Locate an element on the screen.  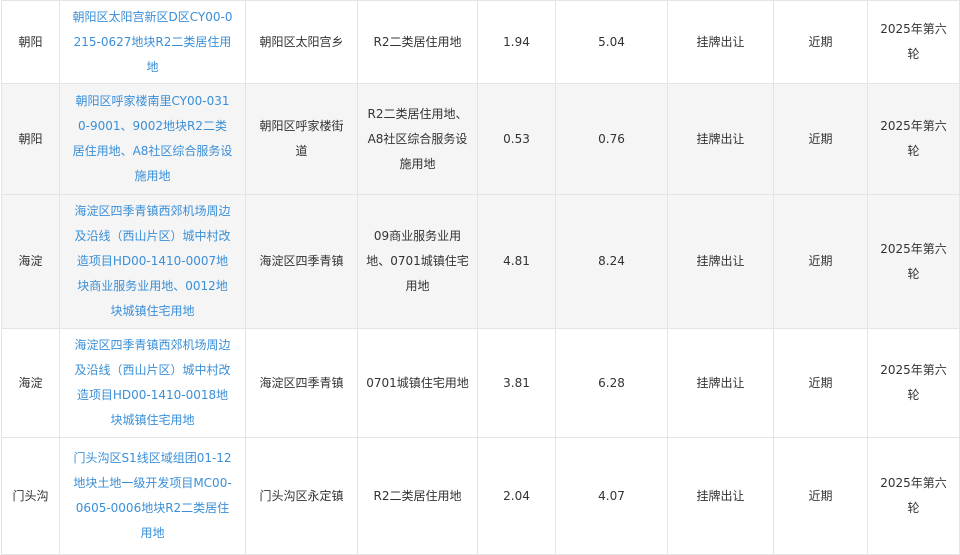
build-area-cell: 4.07 is located at coordinates (611, 496).